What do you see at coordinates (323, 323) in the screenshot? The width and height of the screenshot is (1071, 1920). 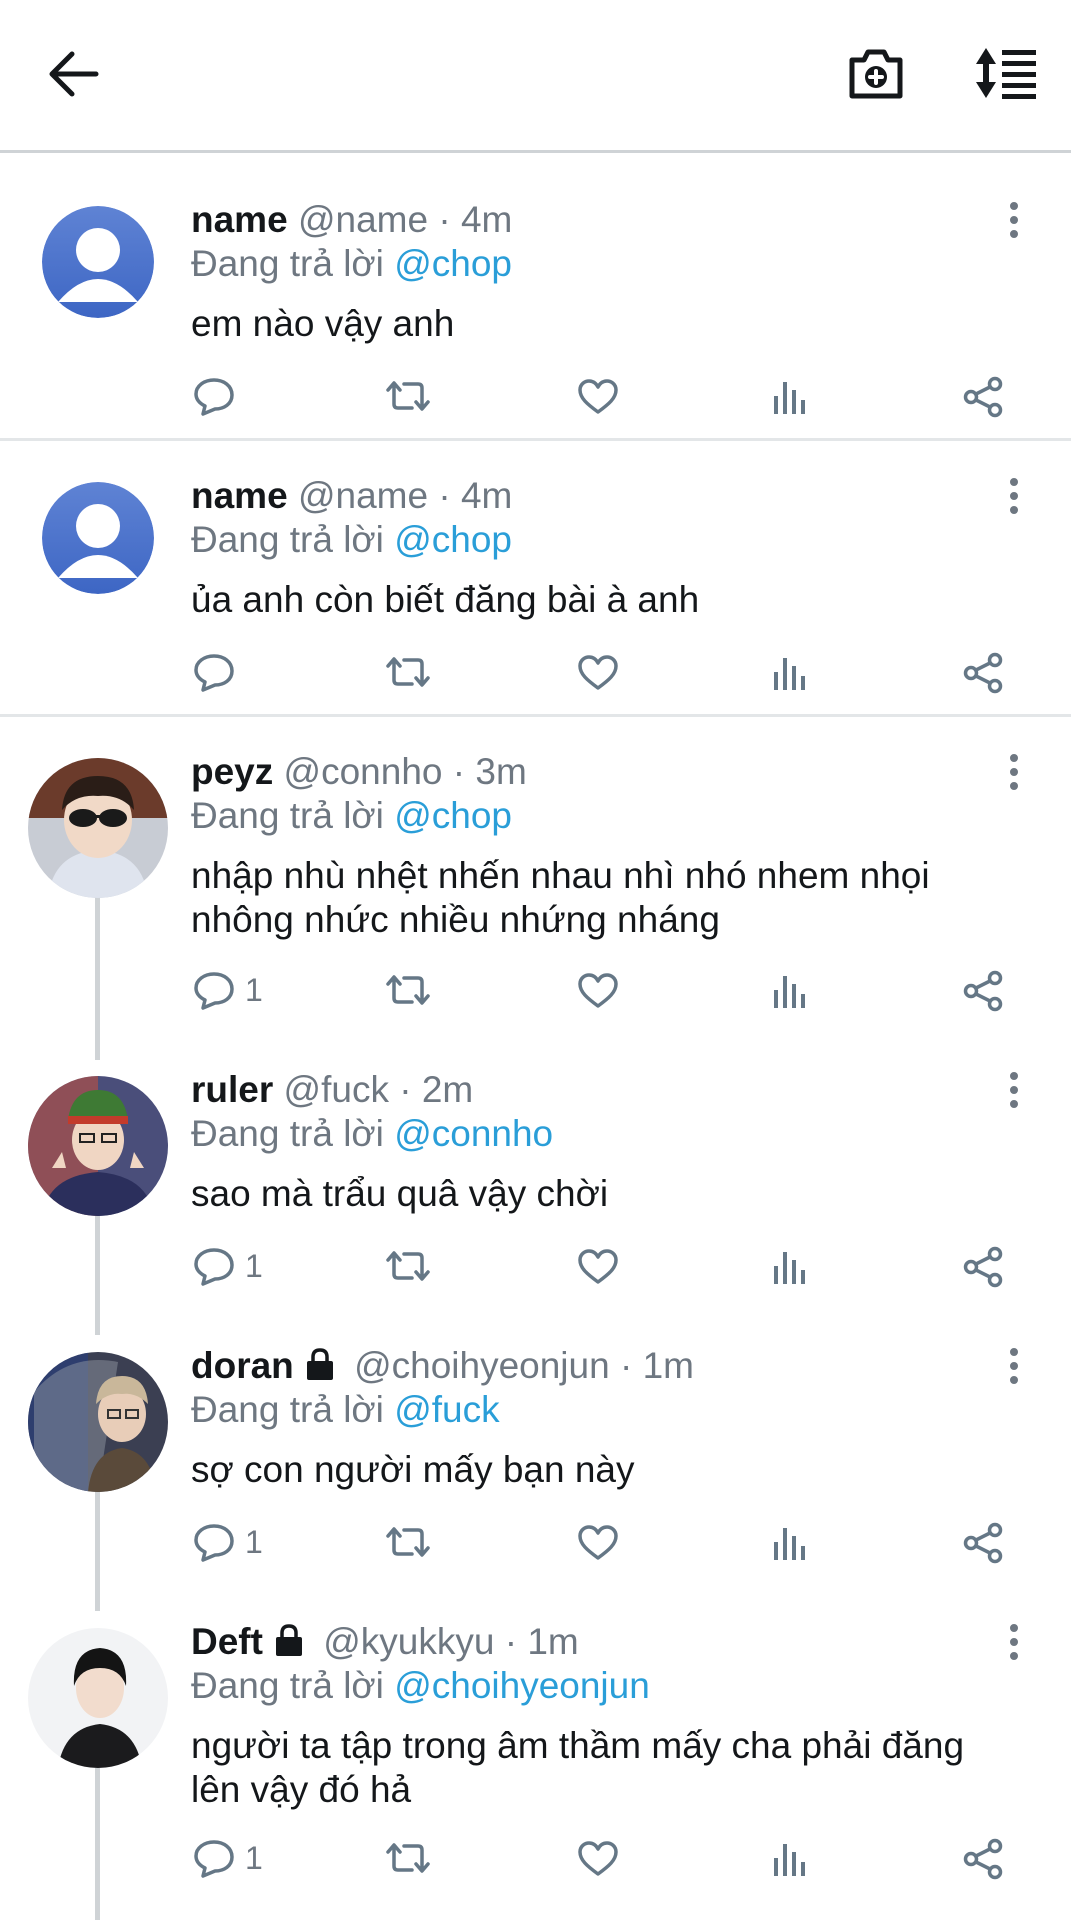 I see `tweet-text: em nào vậy anh` at bounding box center [323, 323].